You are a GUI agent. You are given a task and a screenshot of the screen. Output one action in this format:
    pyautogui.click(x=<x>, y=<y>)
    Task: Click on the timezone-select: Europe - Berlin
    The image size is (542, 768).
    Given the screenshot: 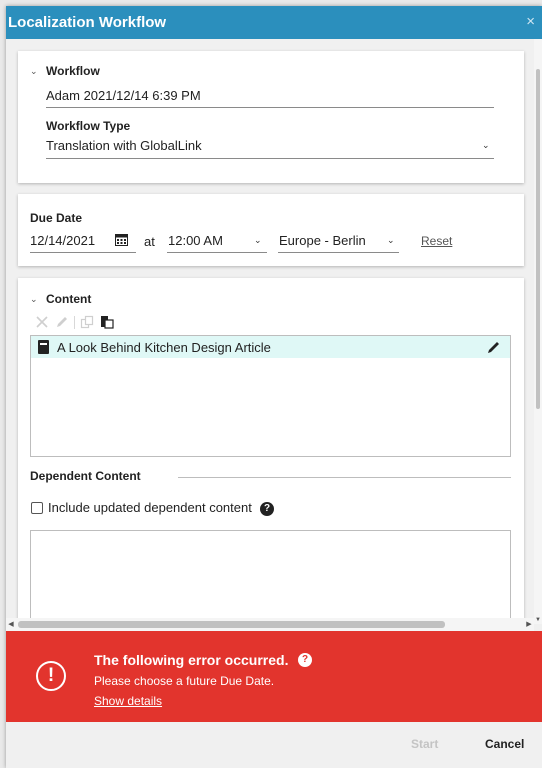 What is the action you would take?
    pyautogui.click(x=322, y=240)
    